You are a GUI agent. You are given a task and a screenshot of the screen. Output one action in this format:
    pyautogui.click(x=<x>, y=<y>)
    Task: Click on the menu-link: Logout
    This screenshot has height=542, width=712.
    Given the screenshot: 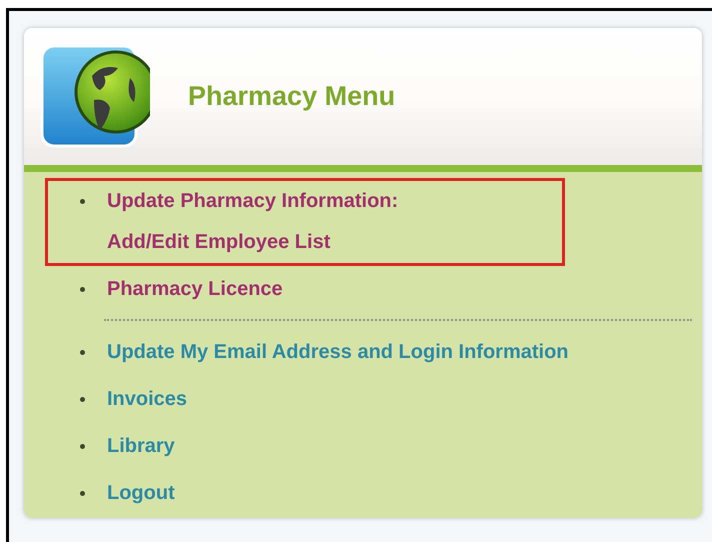 What is the action you would take?
    pyautogui.click(x=141, y=493)
    